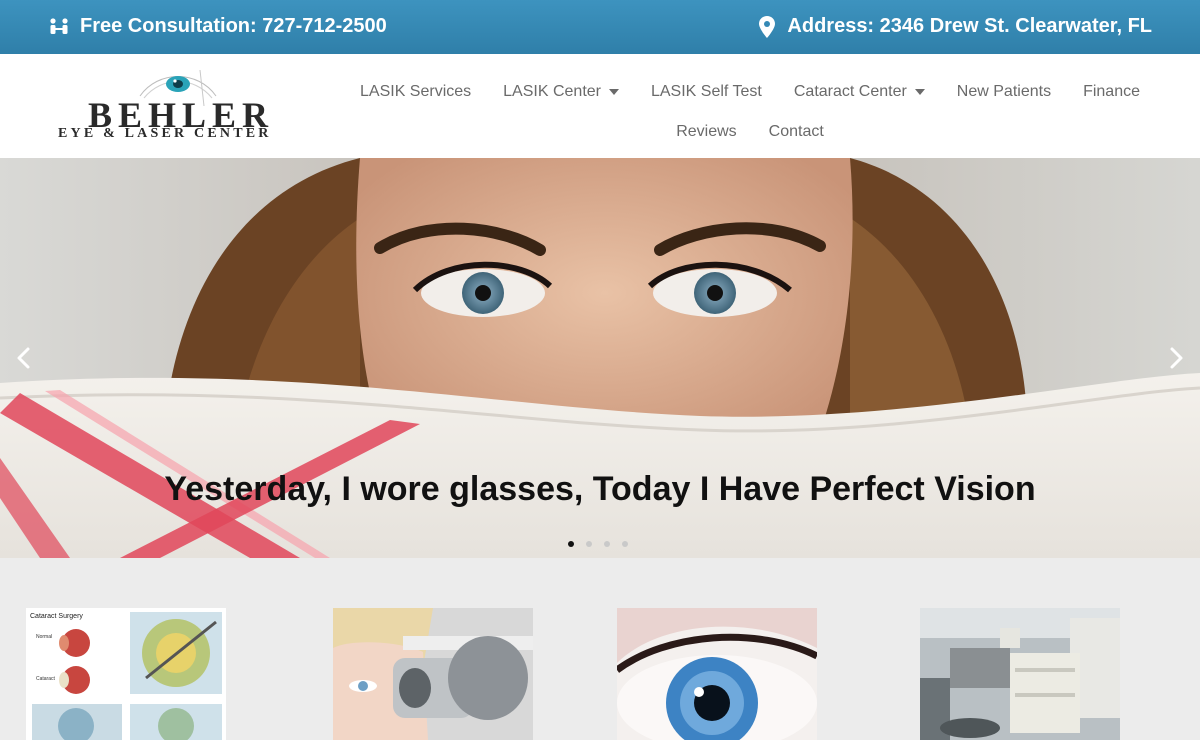 This screenshot has height=740, width=1200. I want to click on nav-item-label: New Patients, so click(1004, 91).